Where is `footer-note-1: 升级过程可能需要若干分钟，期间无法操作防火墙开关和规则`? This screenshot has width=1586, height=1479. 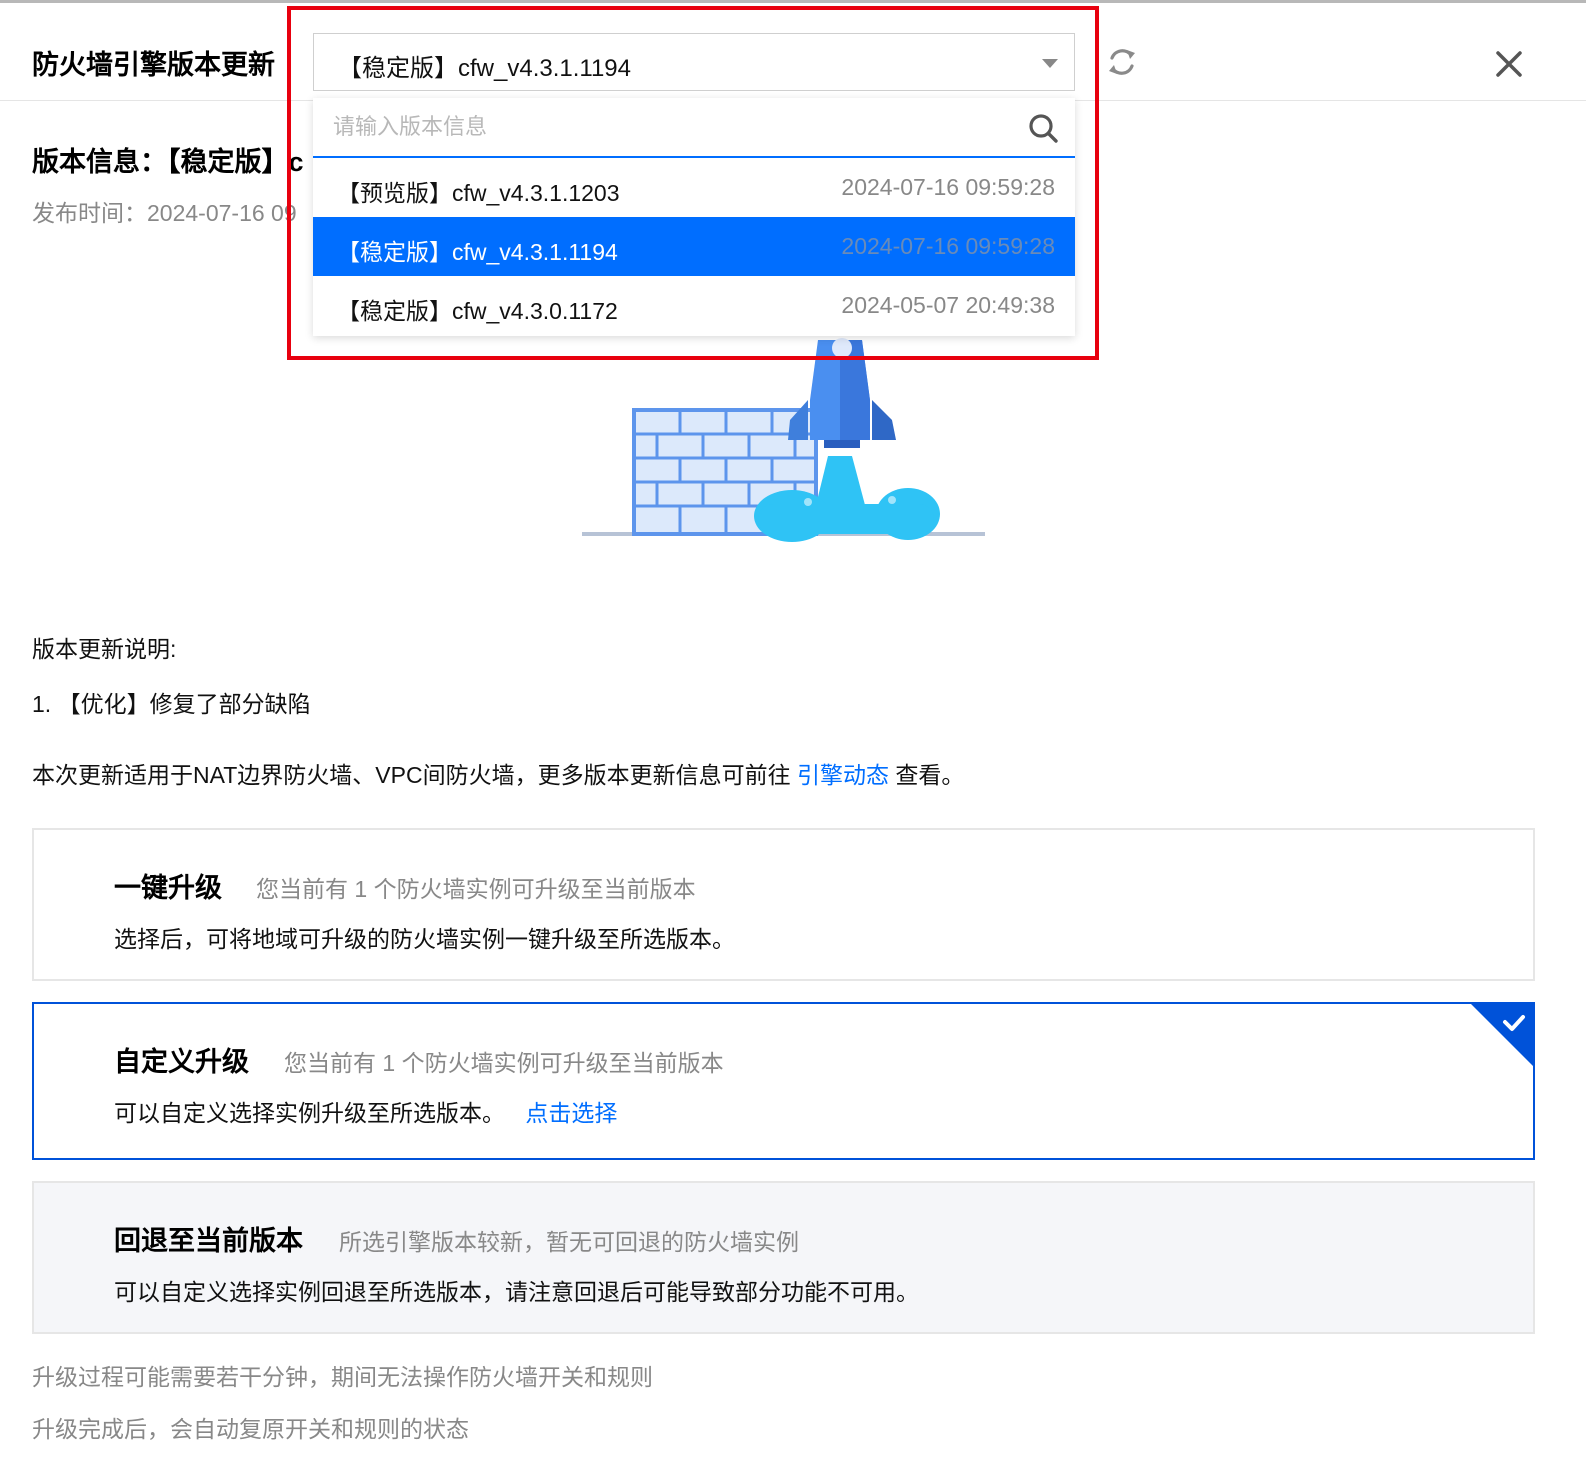
footer-note-1: 升级过程可能需要若干分钟，期间无法操作防火墙开关和规则 is located at coordinates (342, 1377).